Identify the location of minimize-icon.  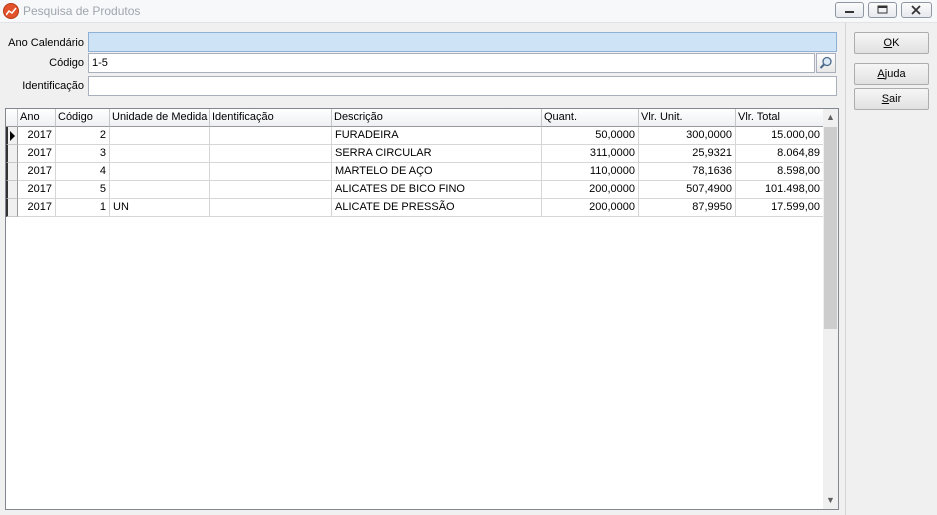
(849, 12).